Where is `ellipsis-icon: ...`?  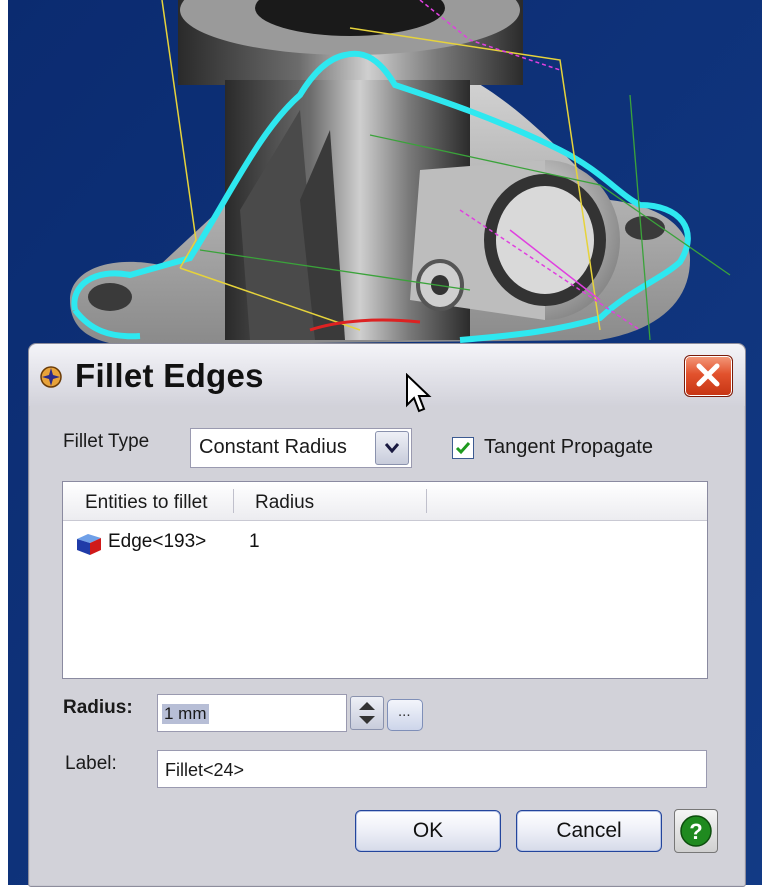
ellipsis-icon: ... is located at coordinates (404, 711).